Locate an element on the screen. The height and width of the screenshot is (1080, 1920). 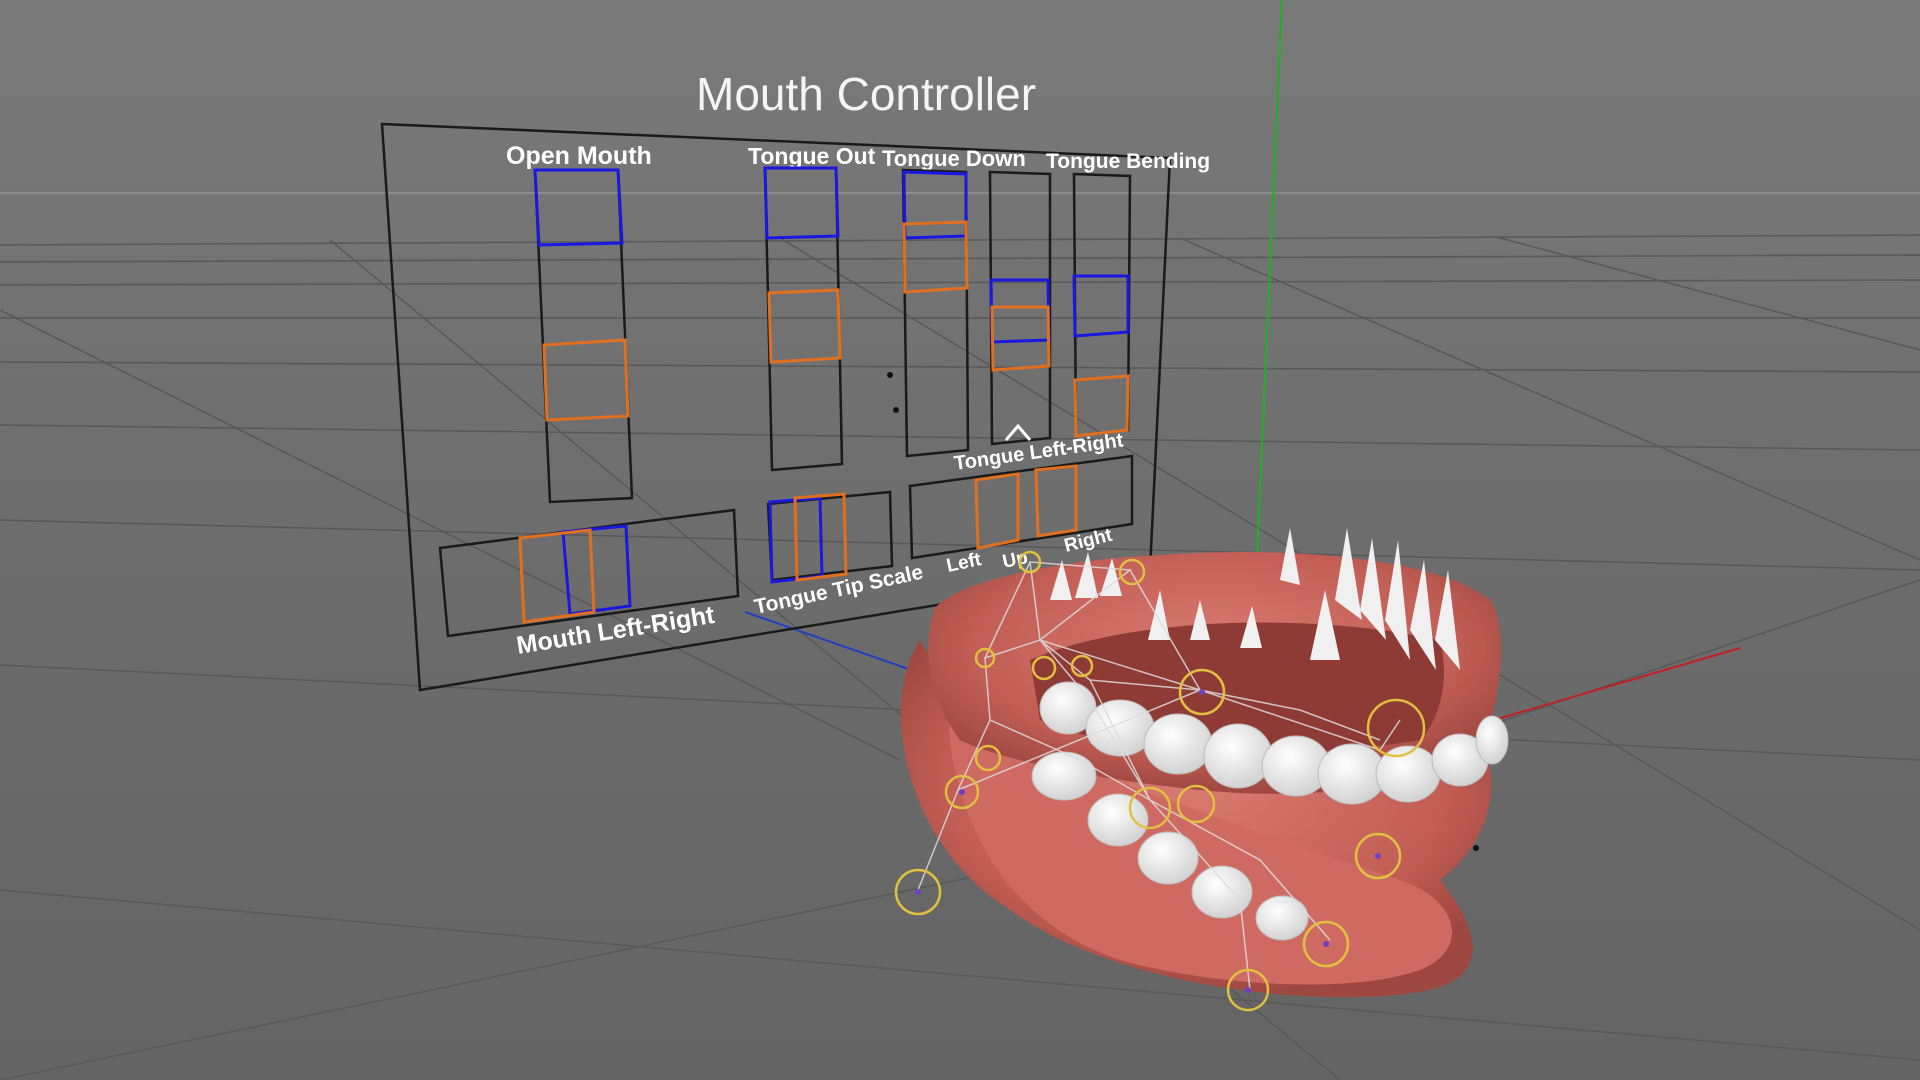
tongue-bending-handle is located at coordinates (1101, 406).